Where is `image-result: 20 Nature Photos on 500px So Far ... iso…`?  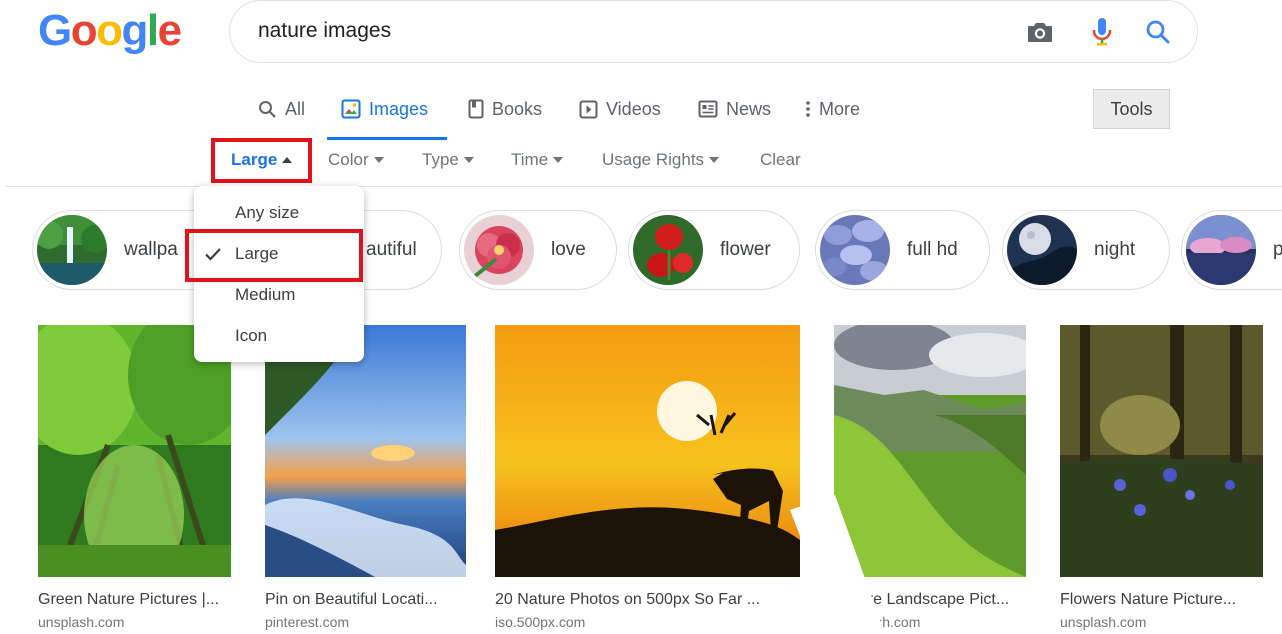 image-result: 20 Nature Photos on 500px So Far ... iso… is located at coordinates (647, 477).